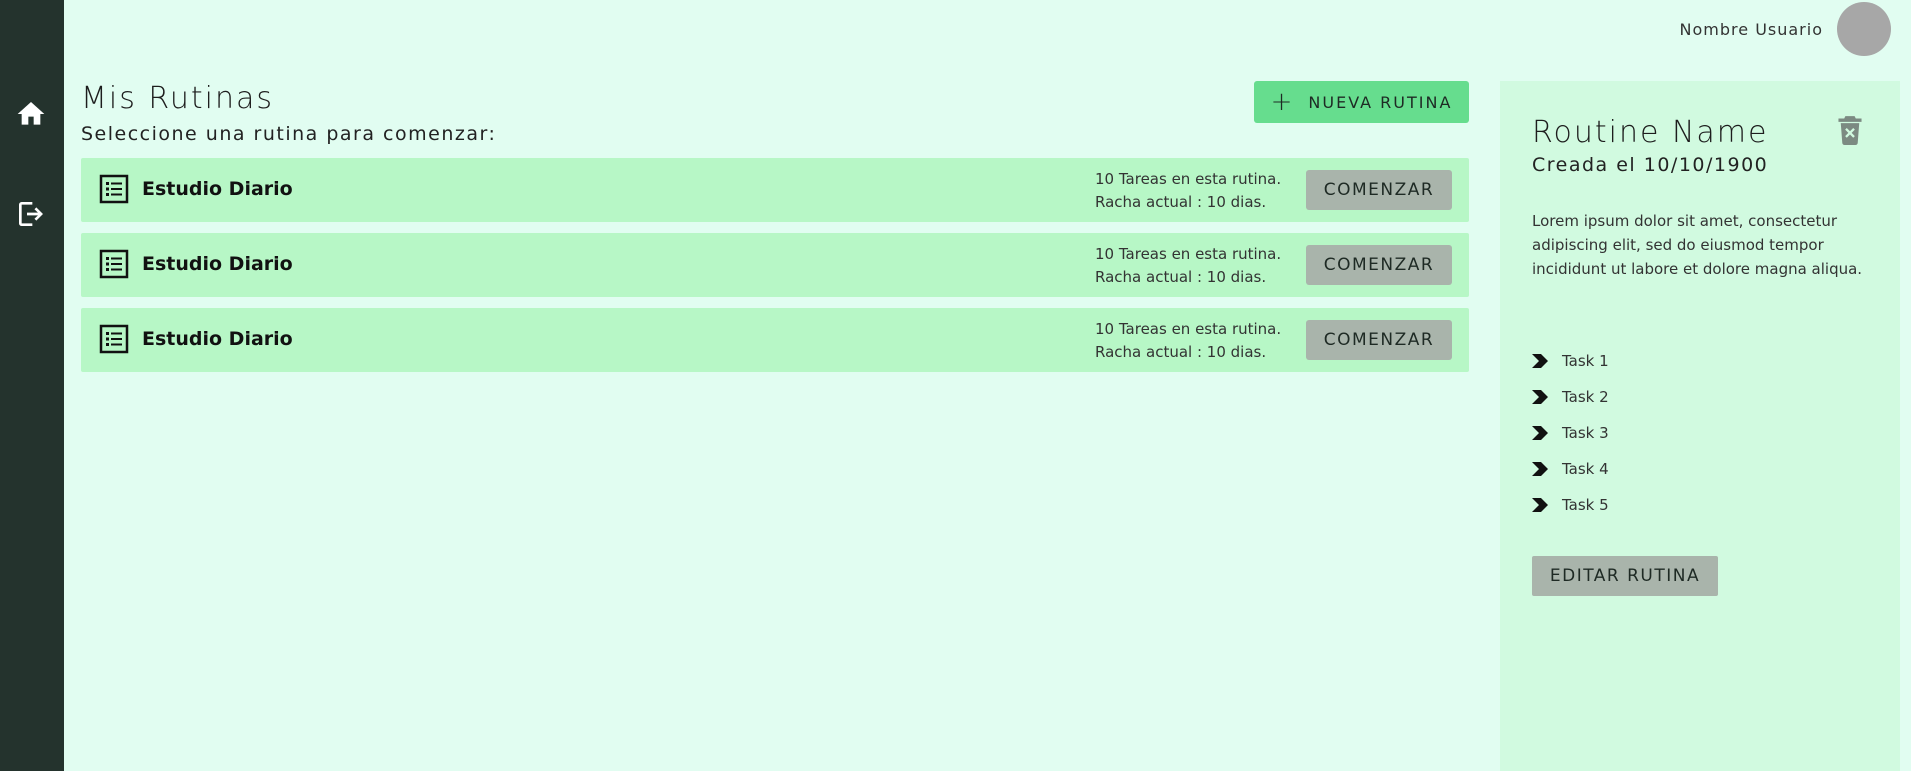 This screenshot has width=1911, height=771. I want to click on task-label: Task 3, so click(1585, 433).